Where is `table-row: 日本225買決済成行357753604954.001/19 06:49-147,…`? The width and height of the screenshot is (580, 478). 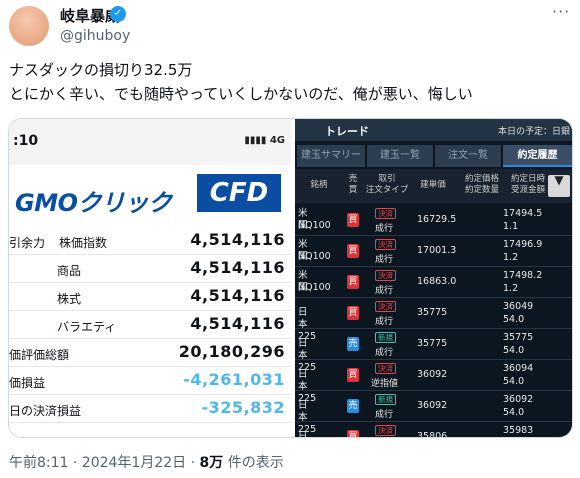 table-row: 日本225買決済成行357753604954.001/19 06:49-147,… is located at coordinates (433, 320).